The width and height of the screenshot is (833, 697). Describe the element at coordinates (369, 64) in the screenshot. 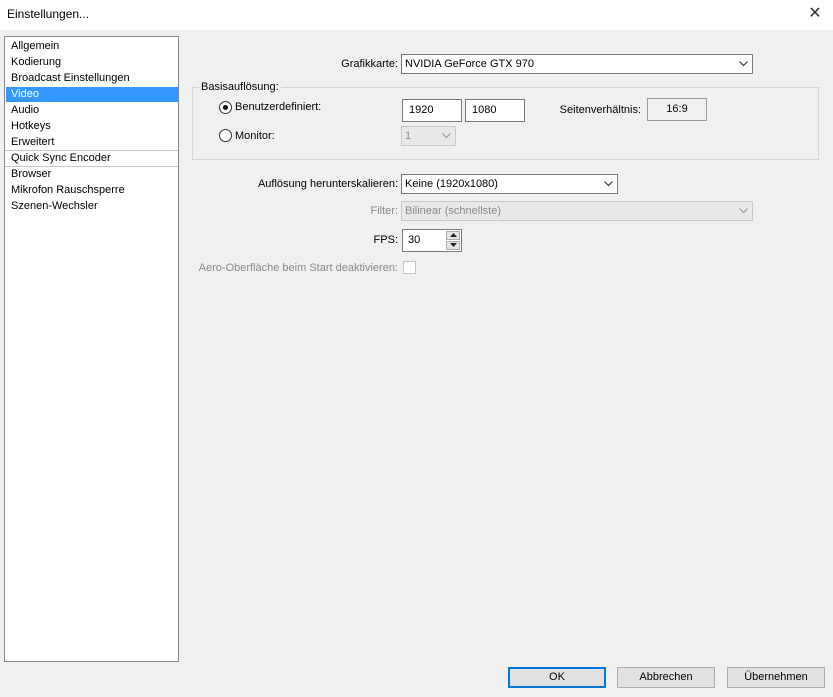

I see `gpu-label: Grafikkarte:` at that location.